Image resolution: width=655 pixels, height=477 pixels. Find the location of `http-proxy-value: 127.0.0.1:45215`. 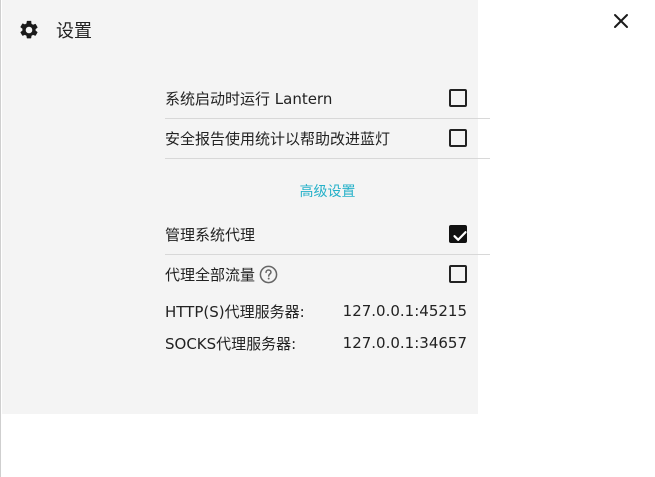

http-proxy-value: 127.0.0.1:45215 is located at coordinates (404, 311).